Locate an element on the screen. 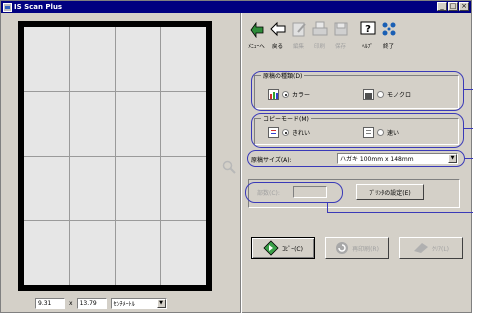 Image resolution: width=501 pixels, height=313 pixels. chevron-down-icon: ▼ is located at coordinates (161, 303).